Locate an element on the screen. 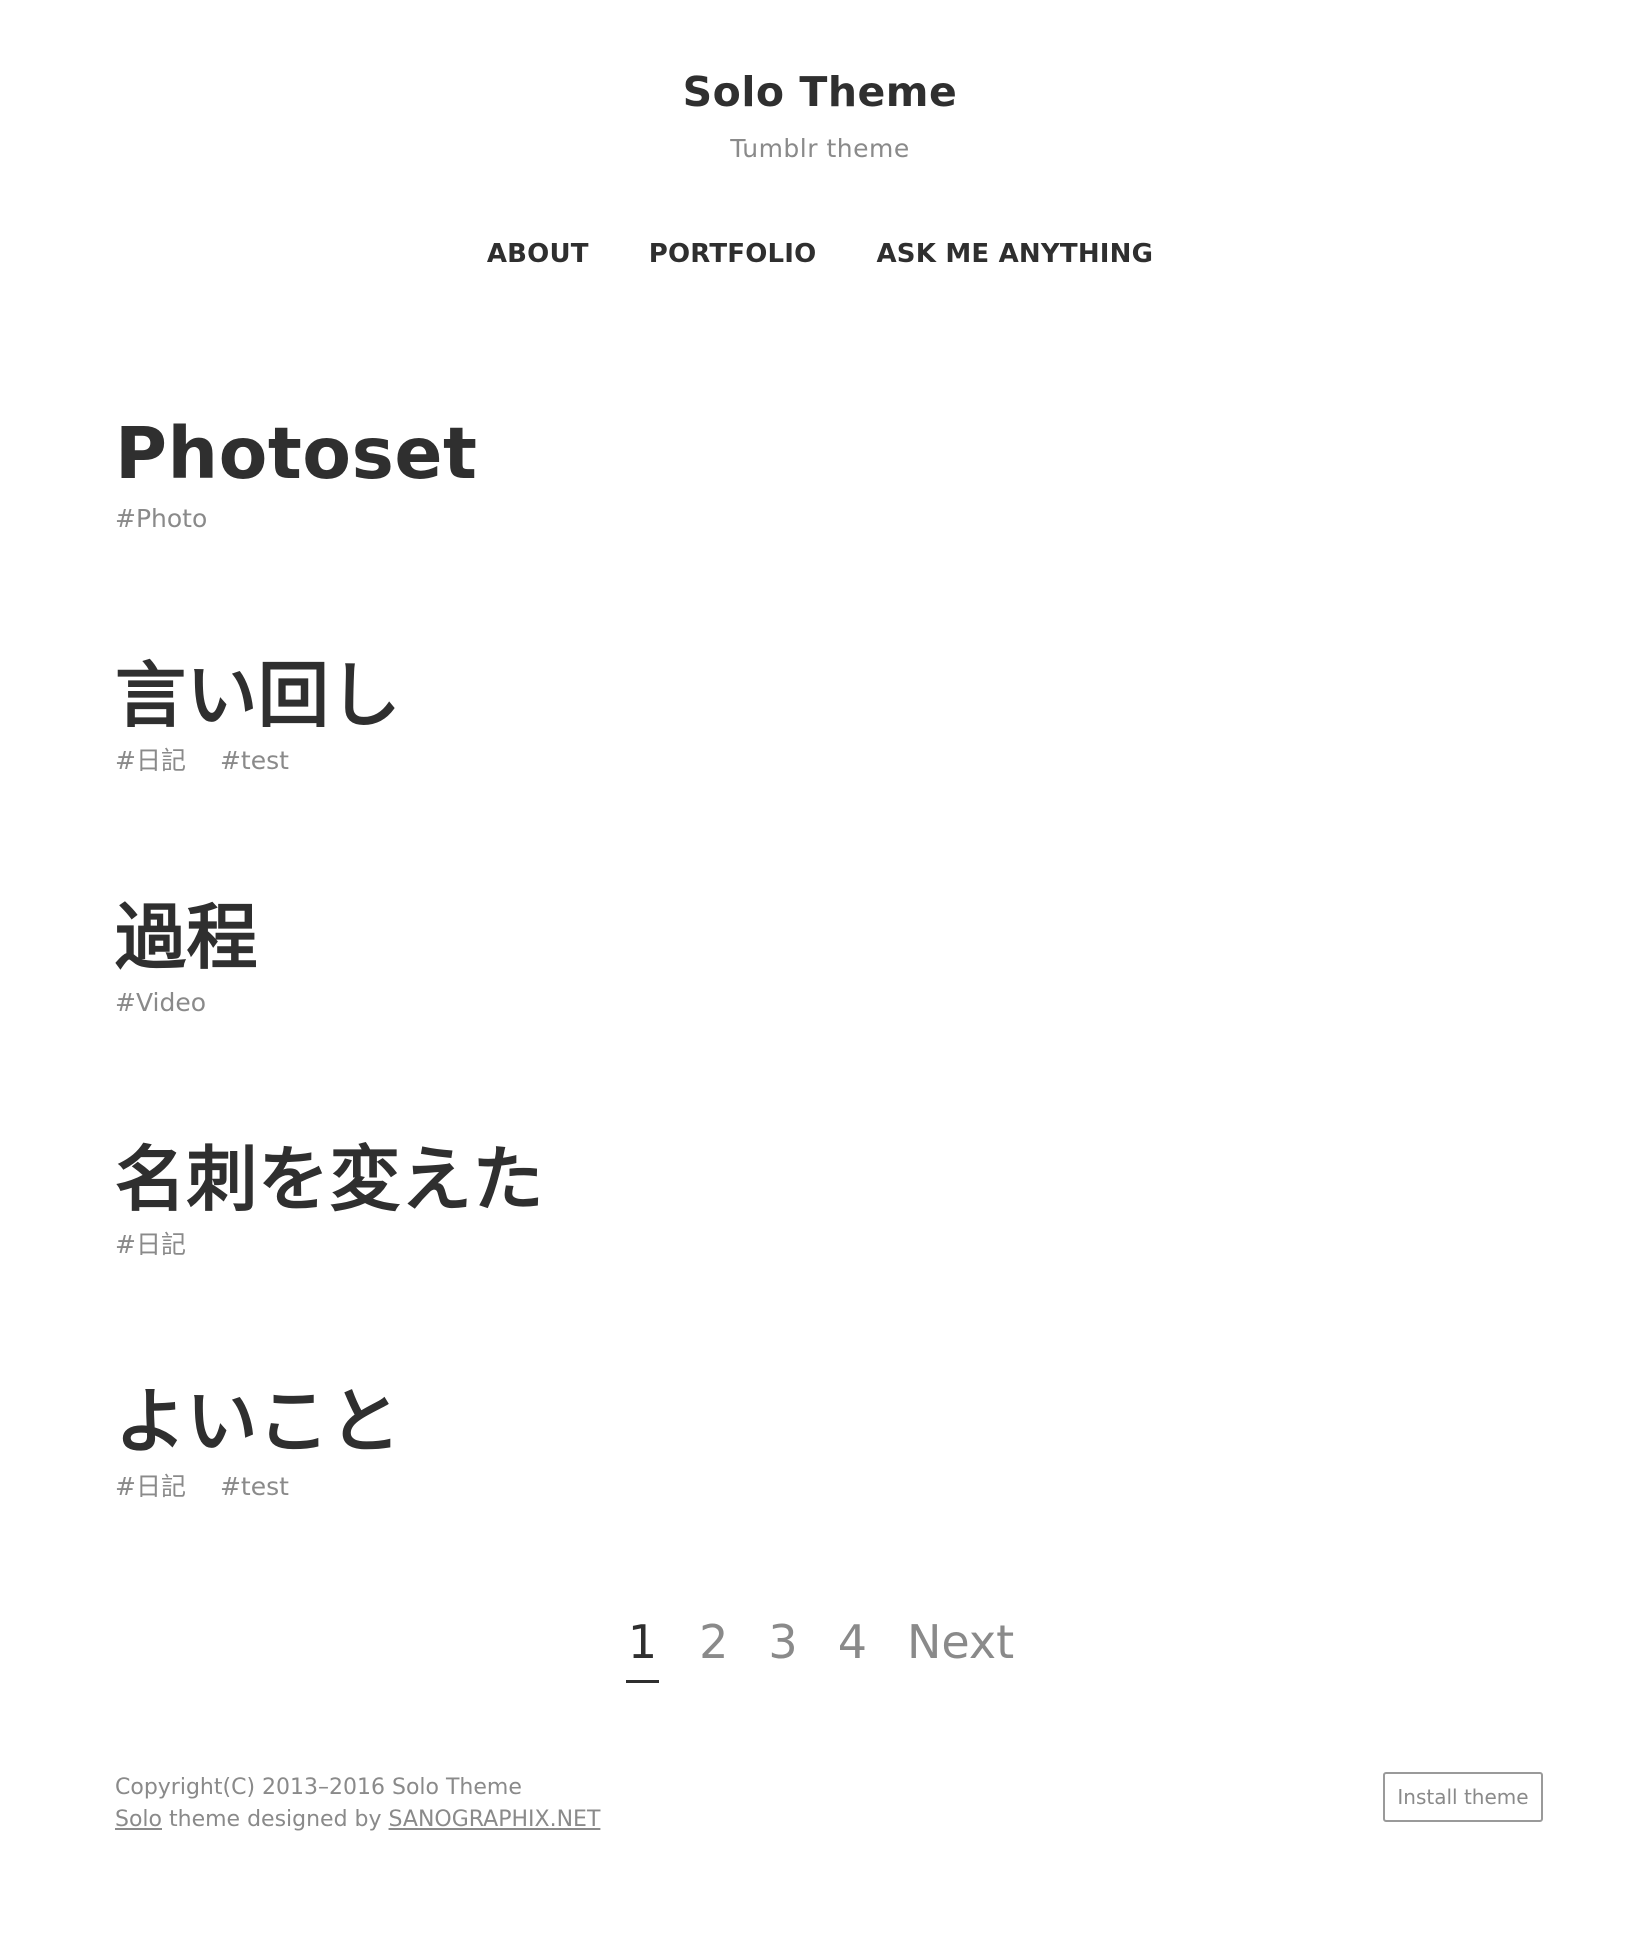 The height and width of the screenshot is (1948, 1640). designed-by-text: theme designed by is located at coordinates (279, 1819).